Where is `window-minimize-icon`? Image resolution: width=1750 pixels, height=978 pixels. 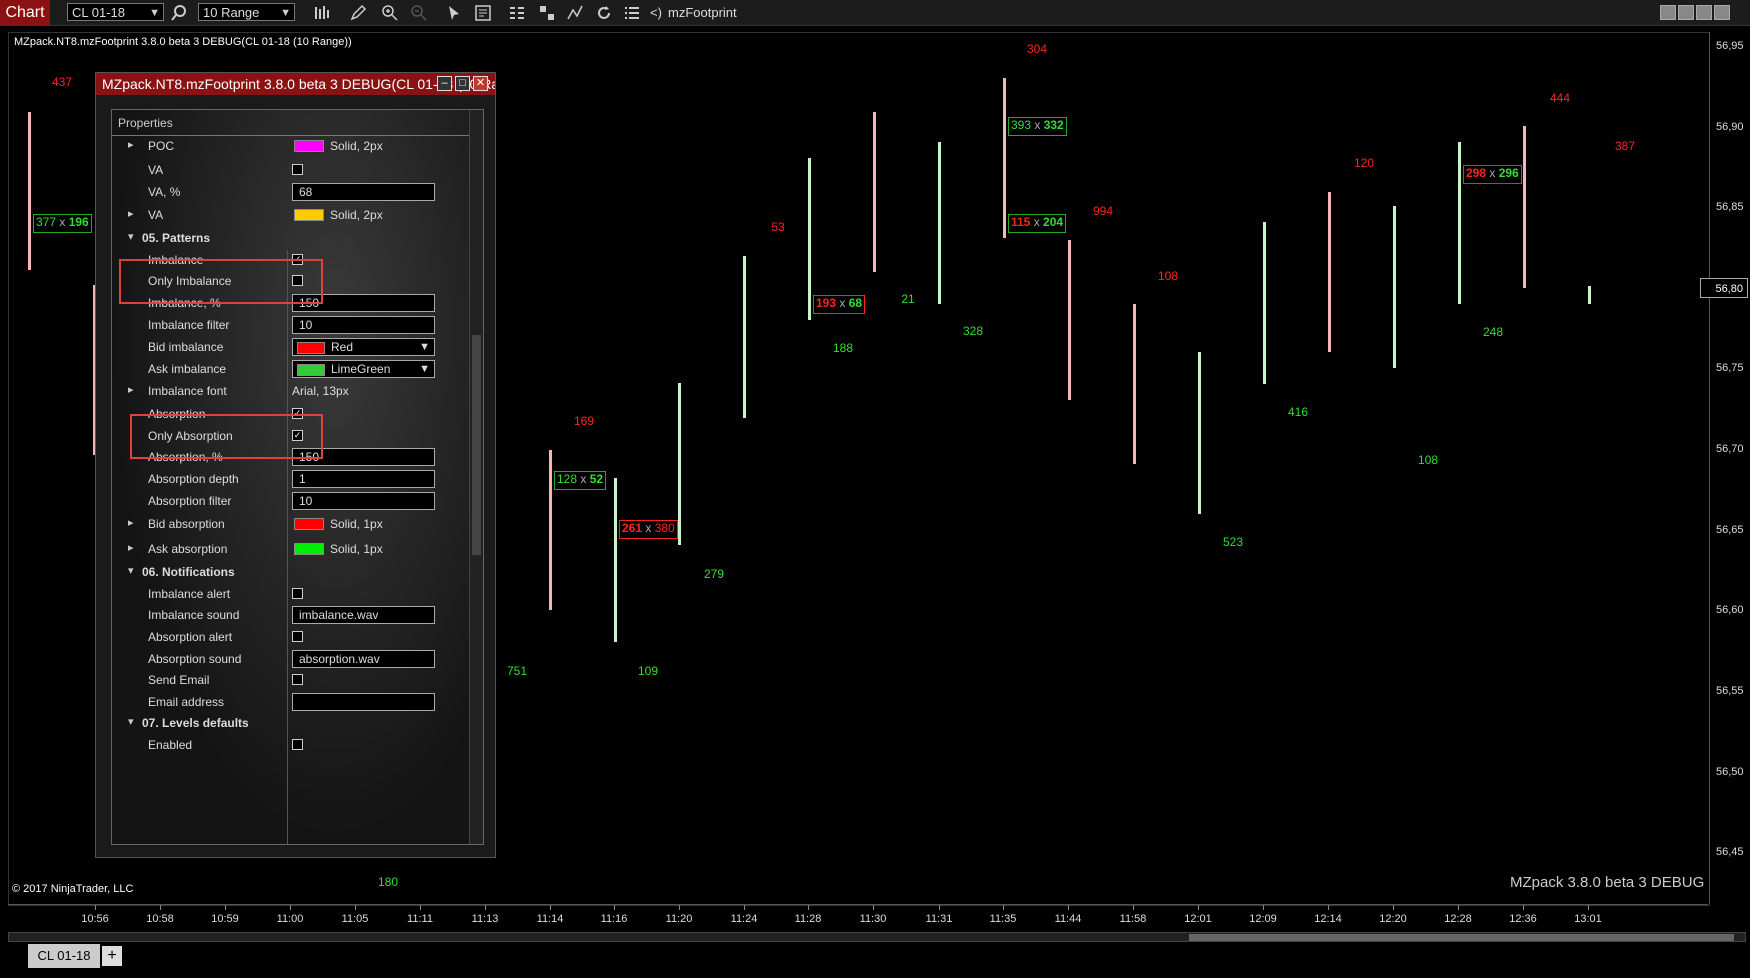 window-minimize-icon is located at coordinates (1686, 12).